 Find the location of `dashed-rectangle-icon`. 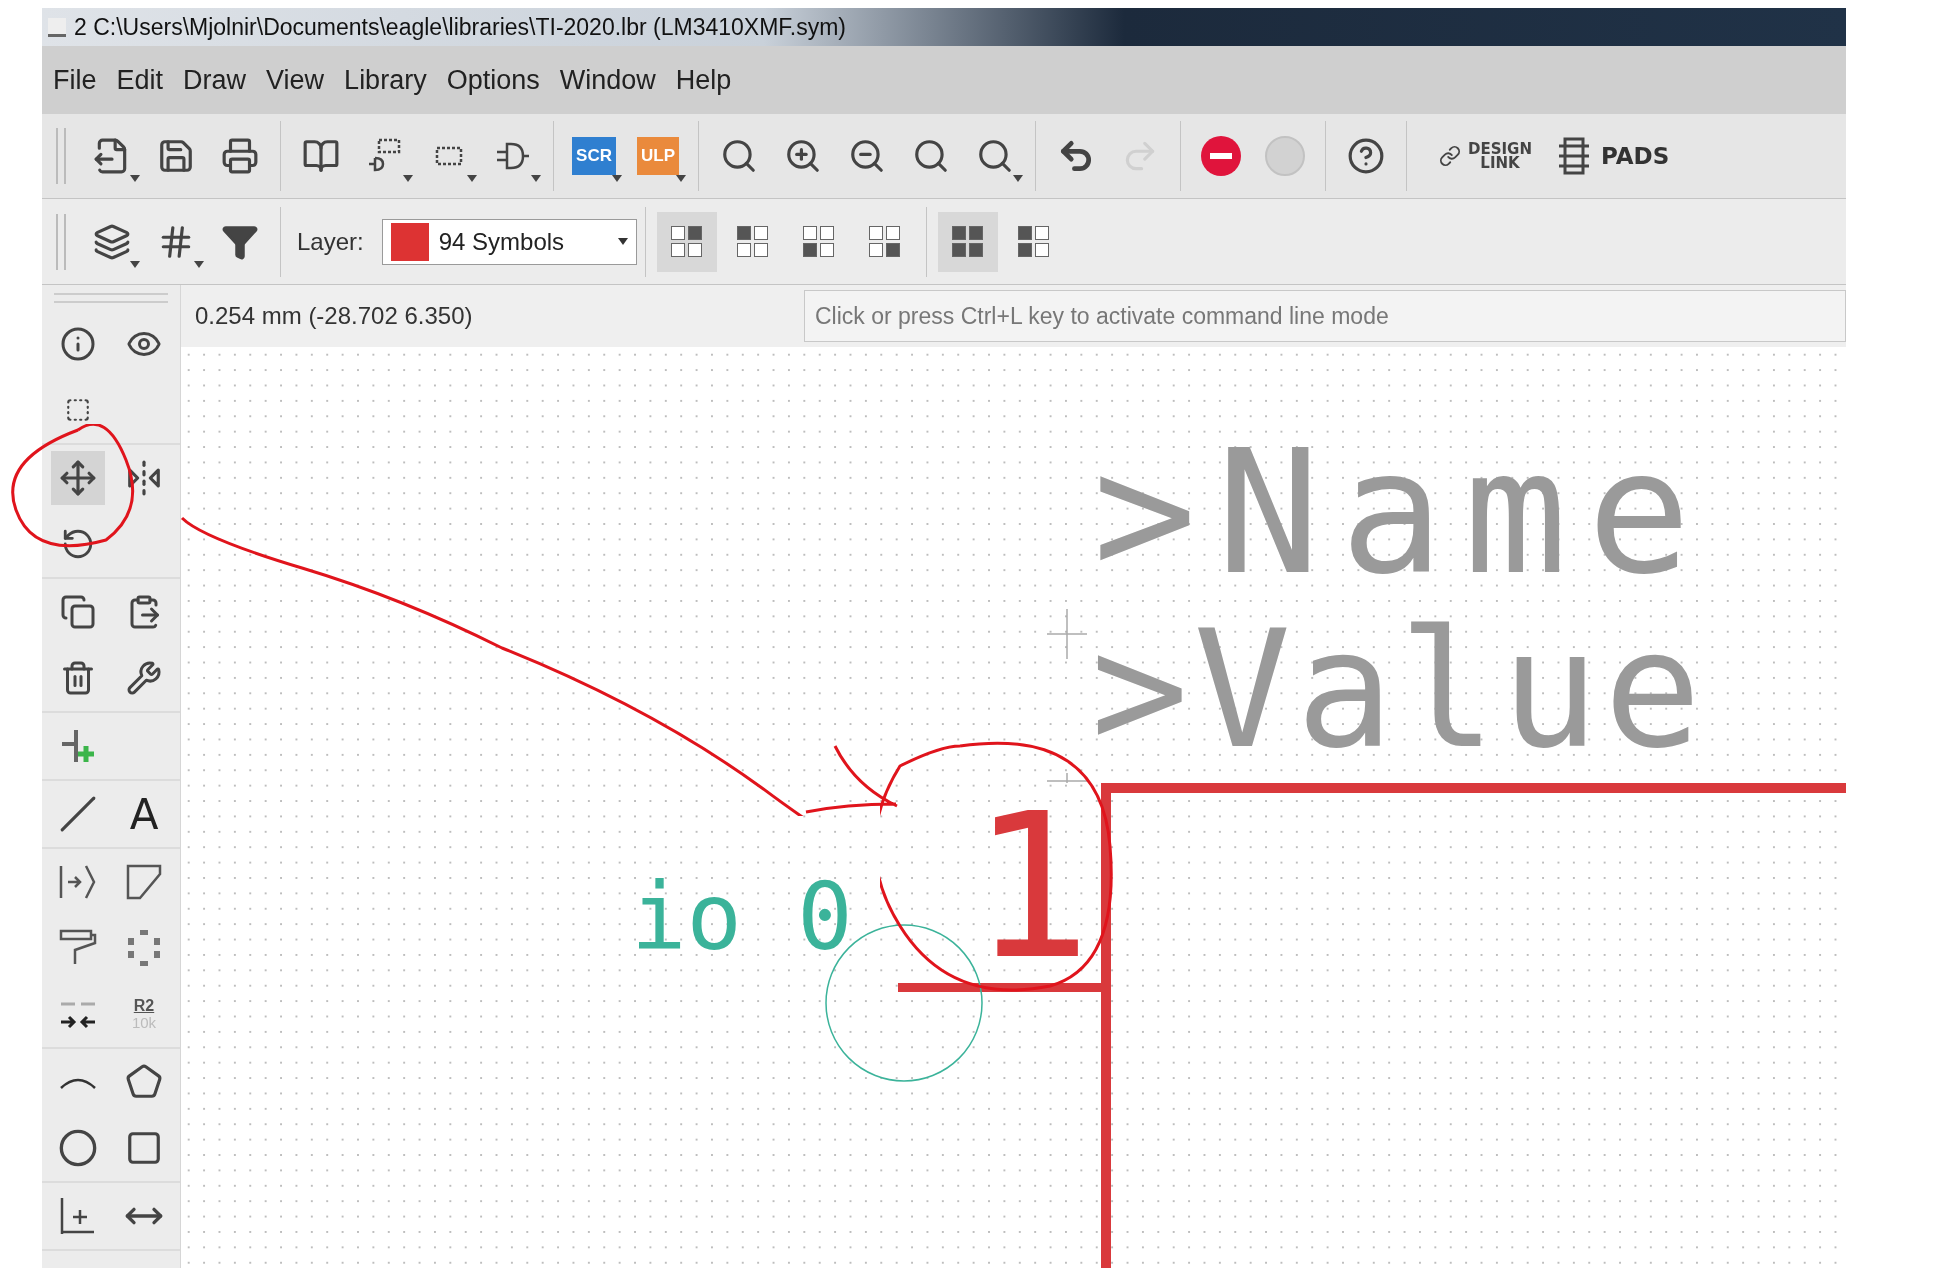

dashed-rectangle-icon is located at coordinates (78, 410).